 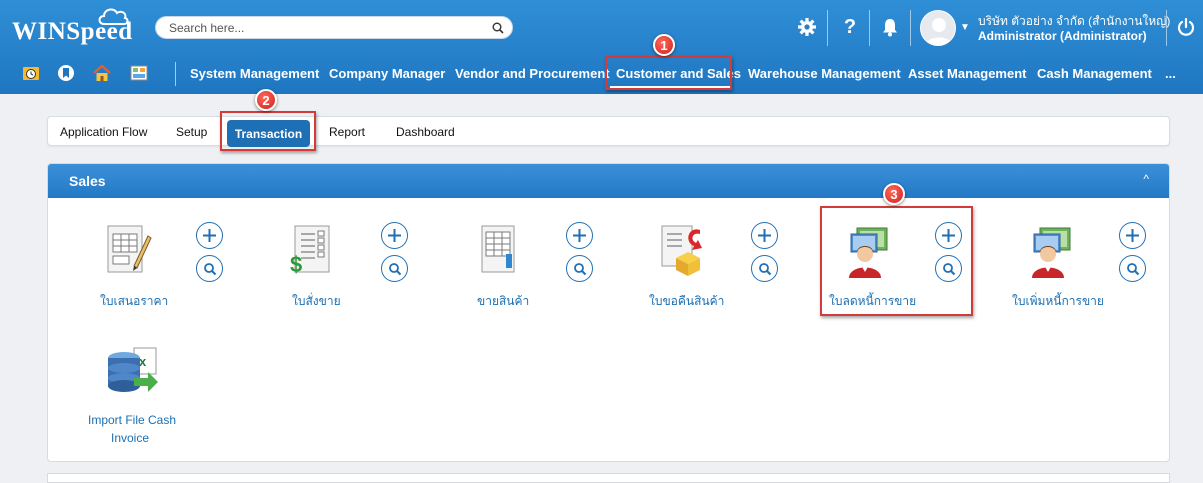 What do you see at coordinates (498, 250) in the screenshot?
I see `sale-invoice-icon` at bounding box center [498, 250].